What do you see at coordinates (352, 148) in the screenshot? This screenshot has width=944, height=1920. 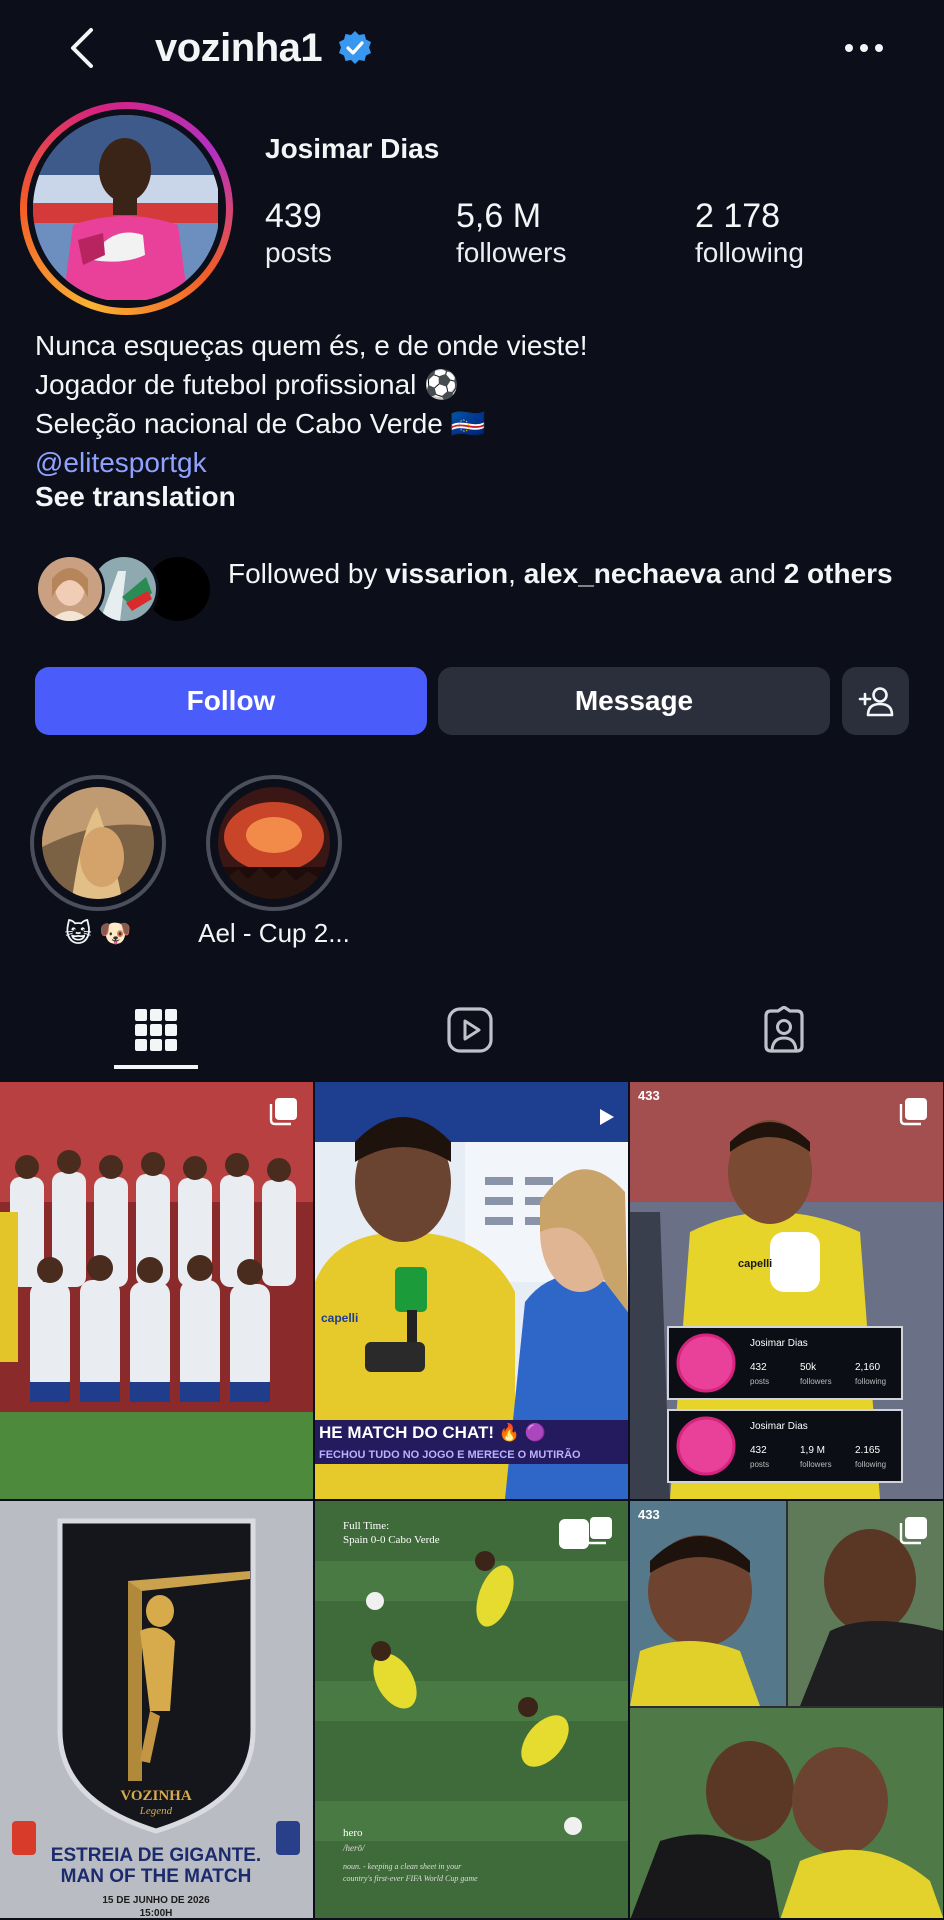 I see `profile-display-name: Josimar Dias` at bounding box center [352, 148].